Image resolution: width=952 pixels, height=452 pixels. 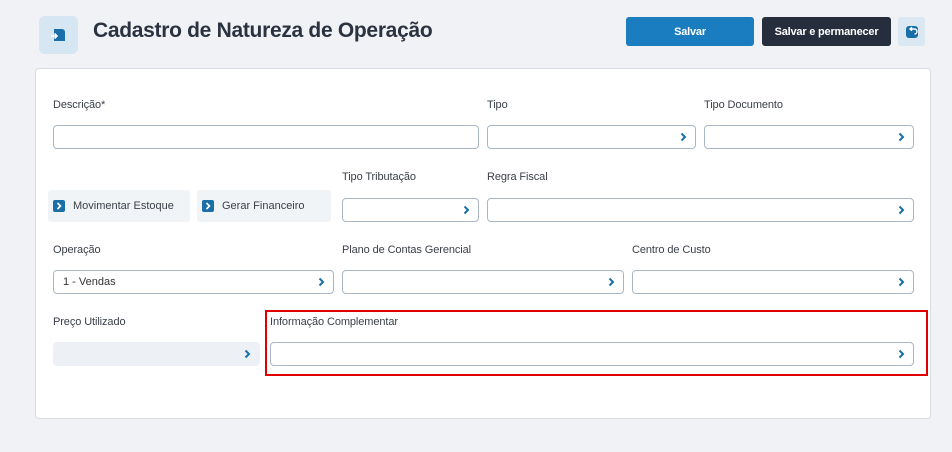 I want to click on gerar-financeiro-toggle: Gerar Financeiro, so click(x=264, y=206).